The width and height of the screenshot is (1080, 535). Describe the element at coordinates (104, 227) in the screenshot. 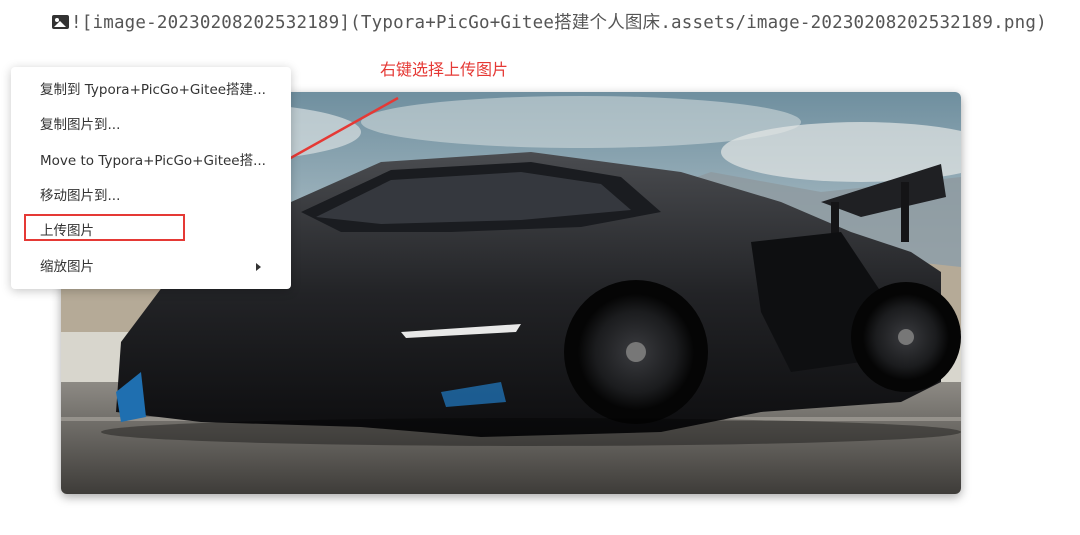

I see `upload-highlight-box` at that location.